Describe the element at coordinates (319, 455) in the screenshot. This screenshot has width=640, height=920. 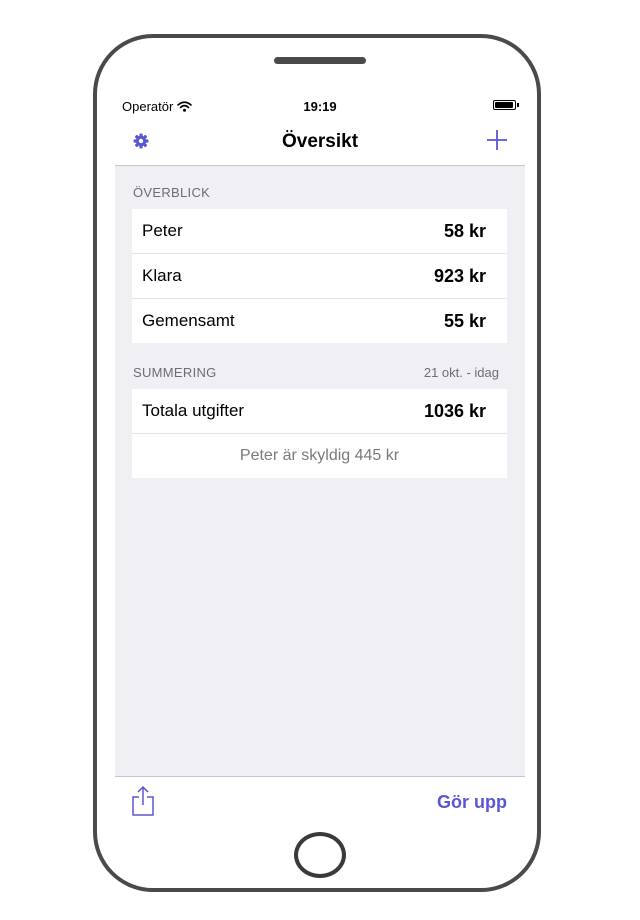
I see `debt-text: Peter är skyldig 445 kr` at that location.